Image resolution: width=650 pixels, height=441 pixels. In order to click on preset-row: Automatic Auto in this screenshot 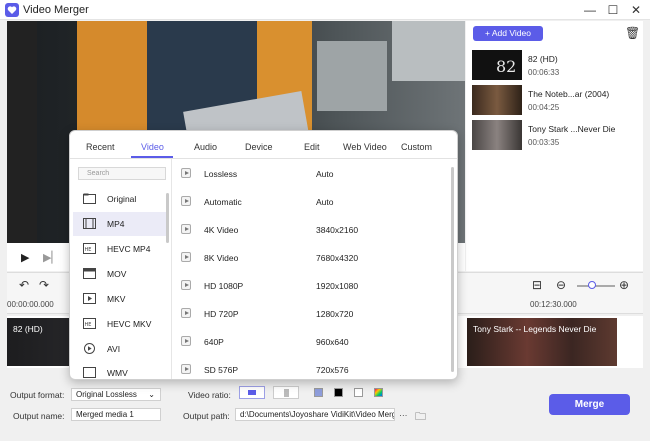, I will do `click(313, 201)`.